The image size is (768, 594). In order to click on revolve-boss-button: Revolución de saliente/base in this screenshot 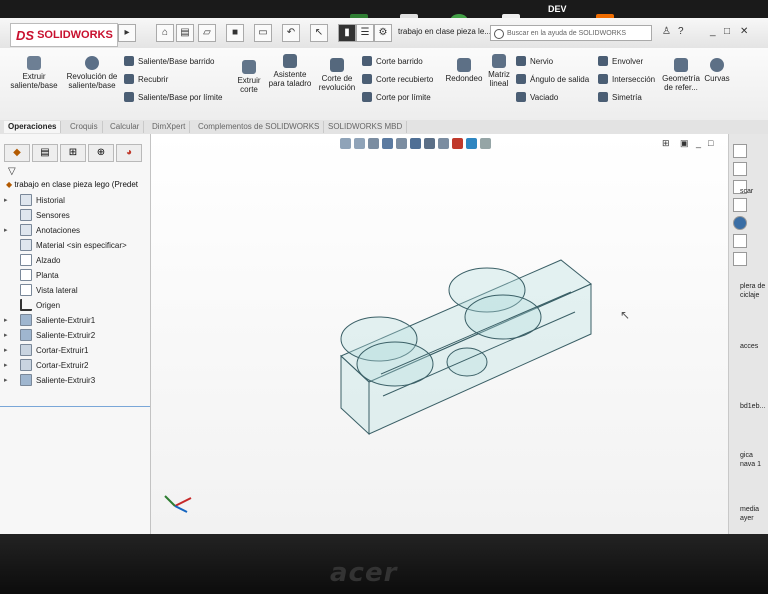, I will do `click(92, 73)`.